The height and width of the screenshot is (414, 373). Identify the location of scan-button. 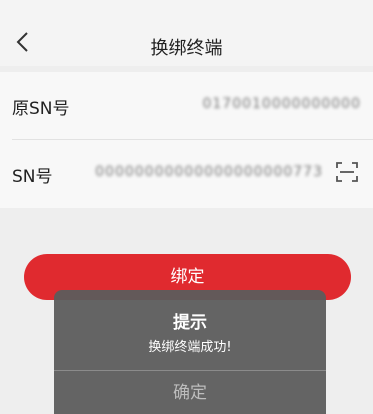
(347, 172).